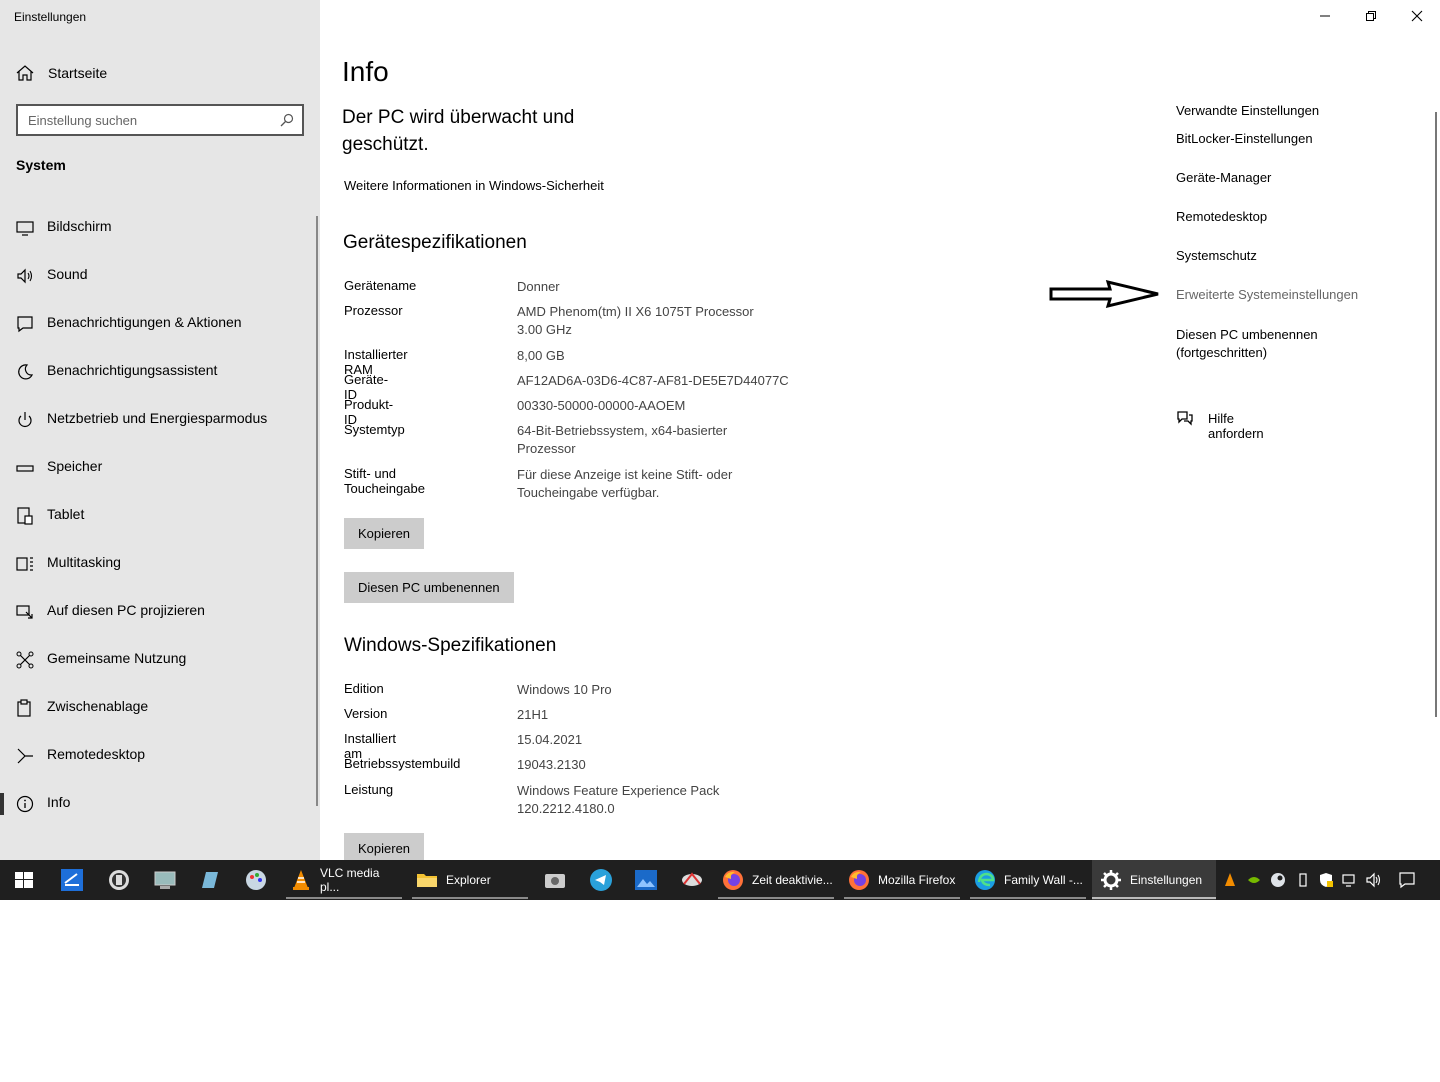  I want to click on project-icon, so click(24, 612).